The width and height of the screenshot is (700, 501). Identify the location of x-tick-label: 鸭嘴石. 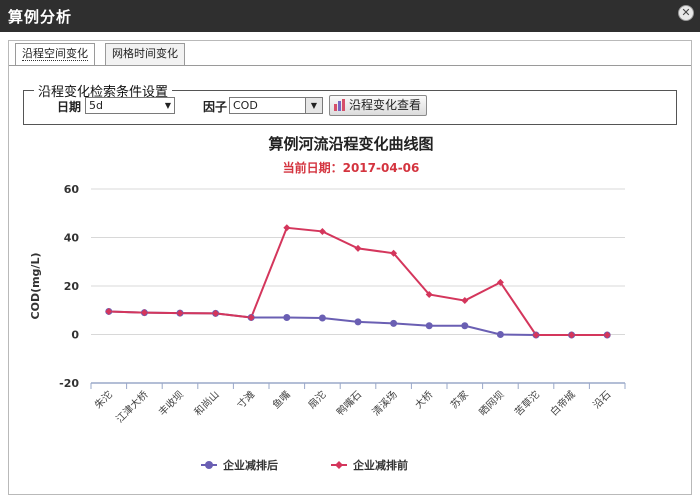
(349, 403).